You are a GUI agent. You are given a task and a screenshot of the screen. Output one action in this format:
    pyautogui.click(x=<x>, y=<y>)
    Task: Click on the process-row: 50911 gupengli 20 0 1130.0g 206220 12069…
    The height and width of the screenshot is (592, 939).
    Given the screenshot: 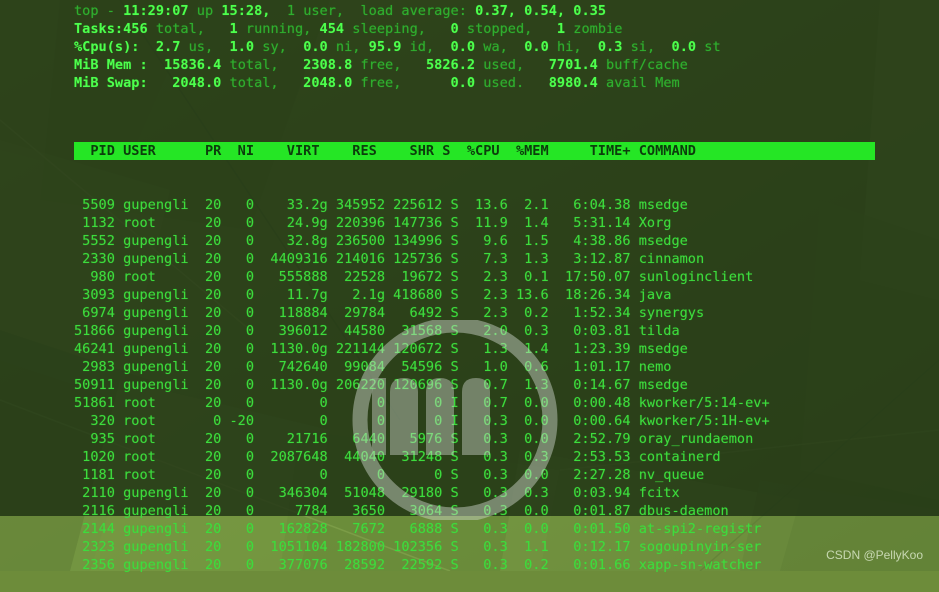 What is the action you would take?
    pyautogui.click(x=474, y=385)
    